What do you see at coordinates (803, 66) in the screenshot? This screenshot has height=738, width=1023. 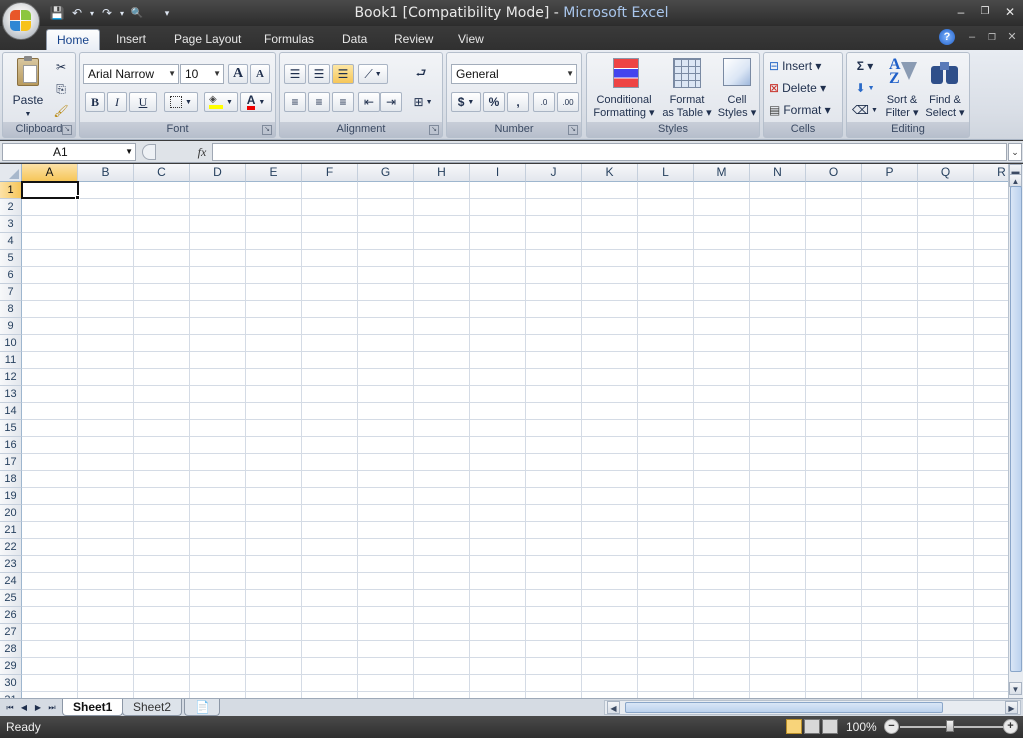 I see `insert-cells-button: ⊟ Insert ▾` at bounding box center [803, 66].